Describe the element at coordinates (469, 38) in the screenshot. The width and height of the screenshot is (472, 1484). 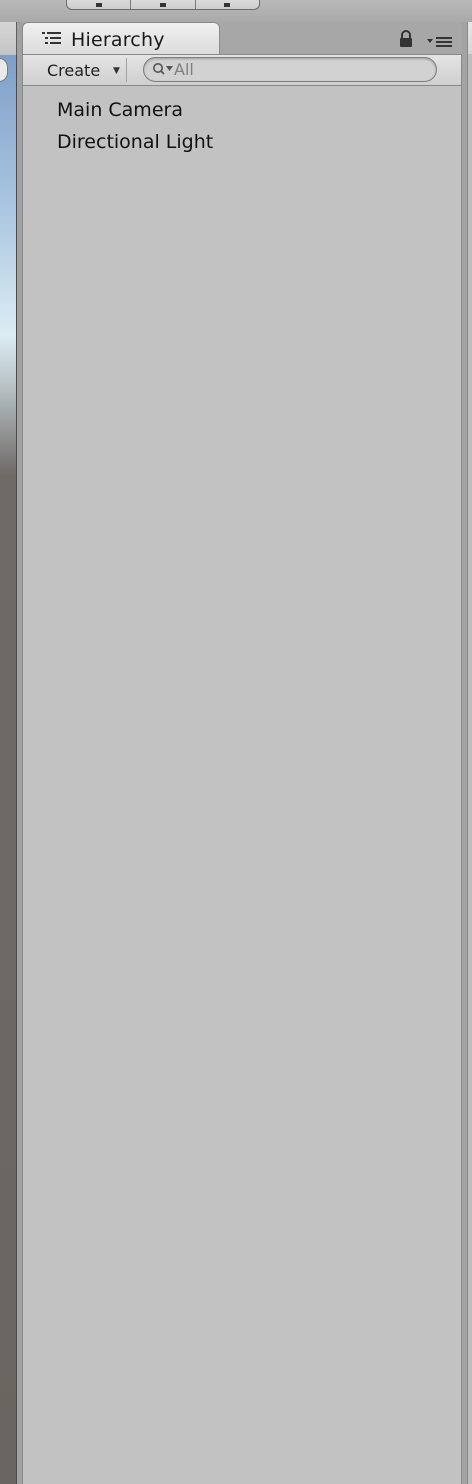
I see `adjacent-panel-tab-edge` at that location.